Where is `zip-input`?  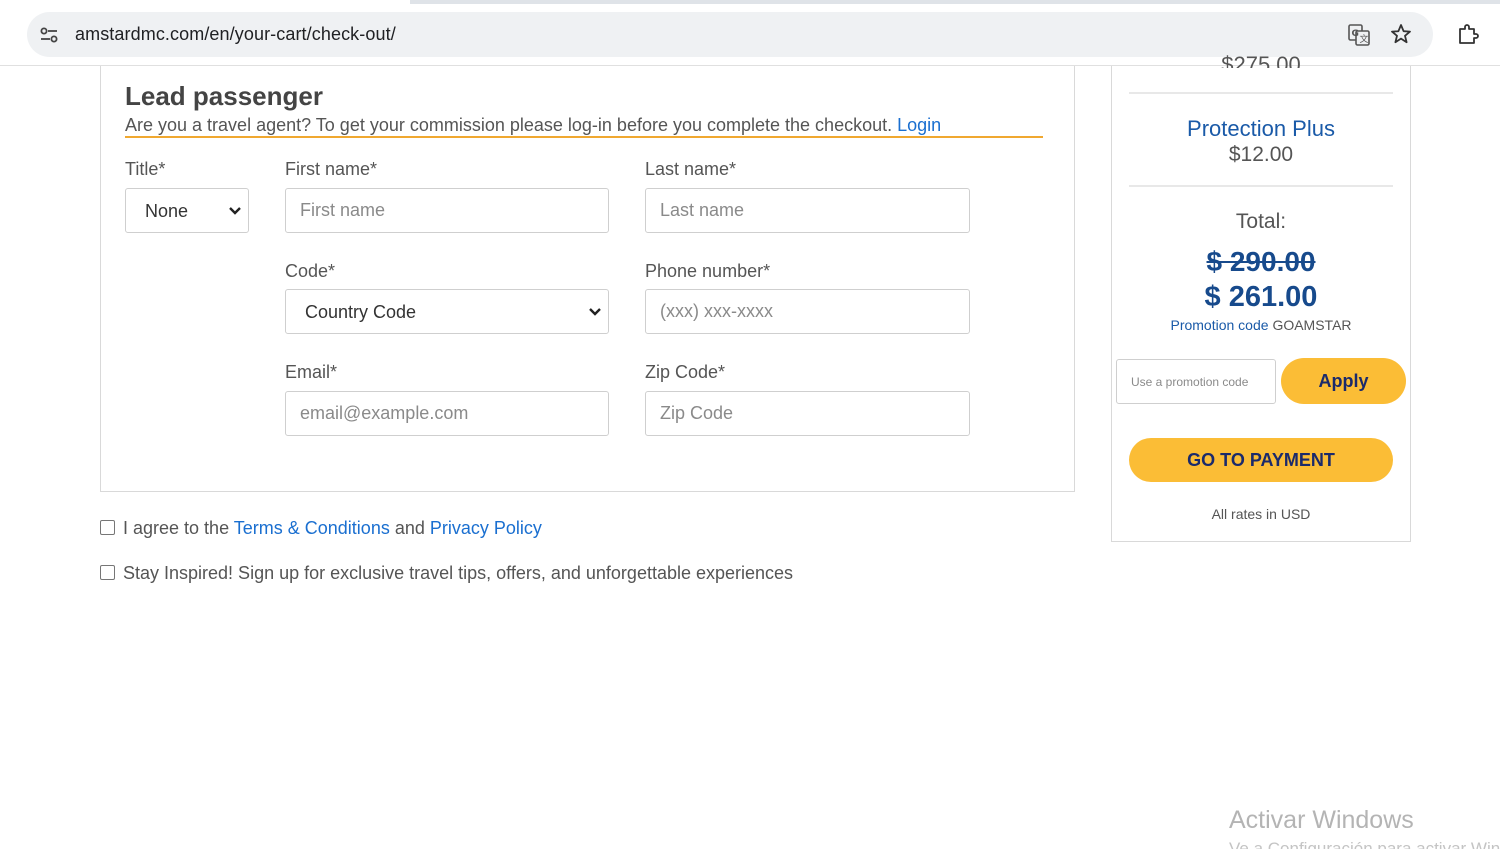 zip-input is located at coordinates (807, 413).